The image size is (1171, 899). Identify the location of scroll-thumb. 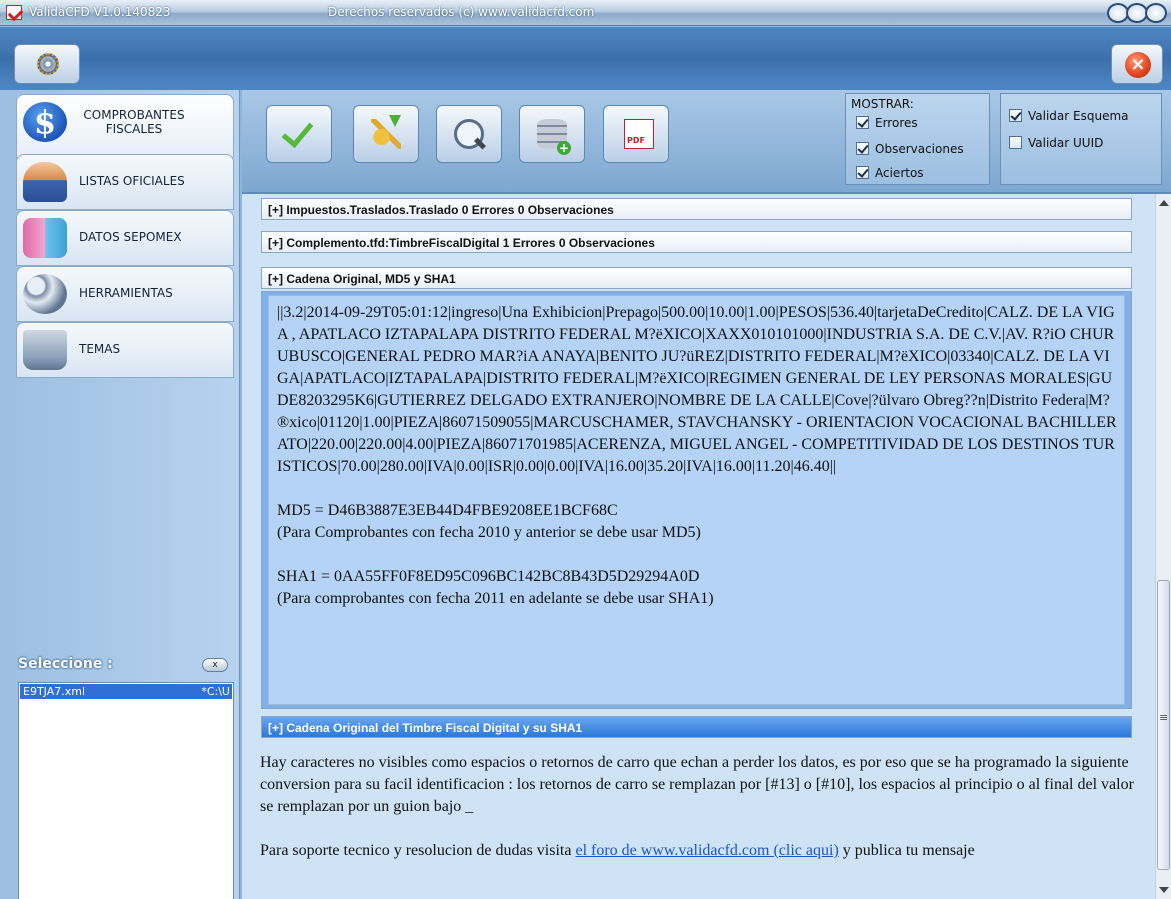
(1163, 725).